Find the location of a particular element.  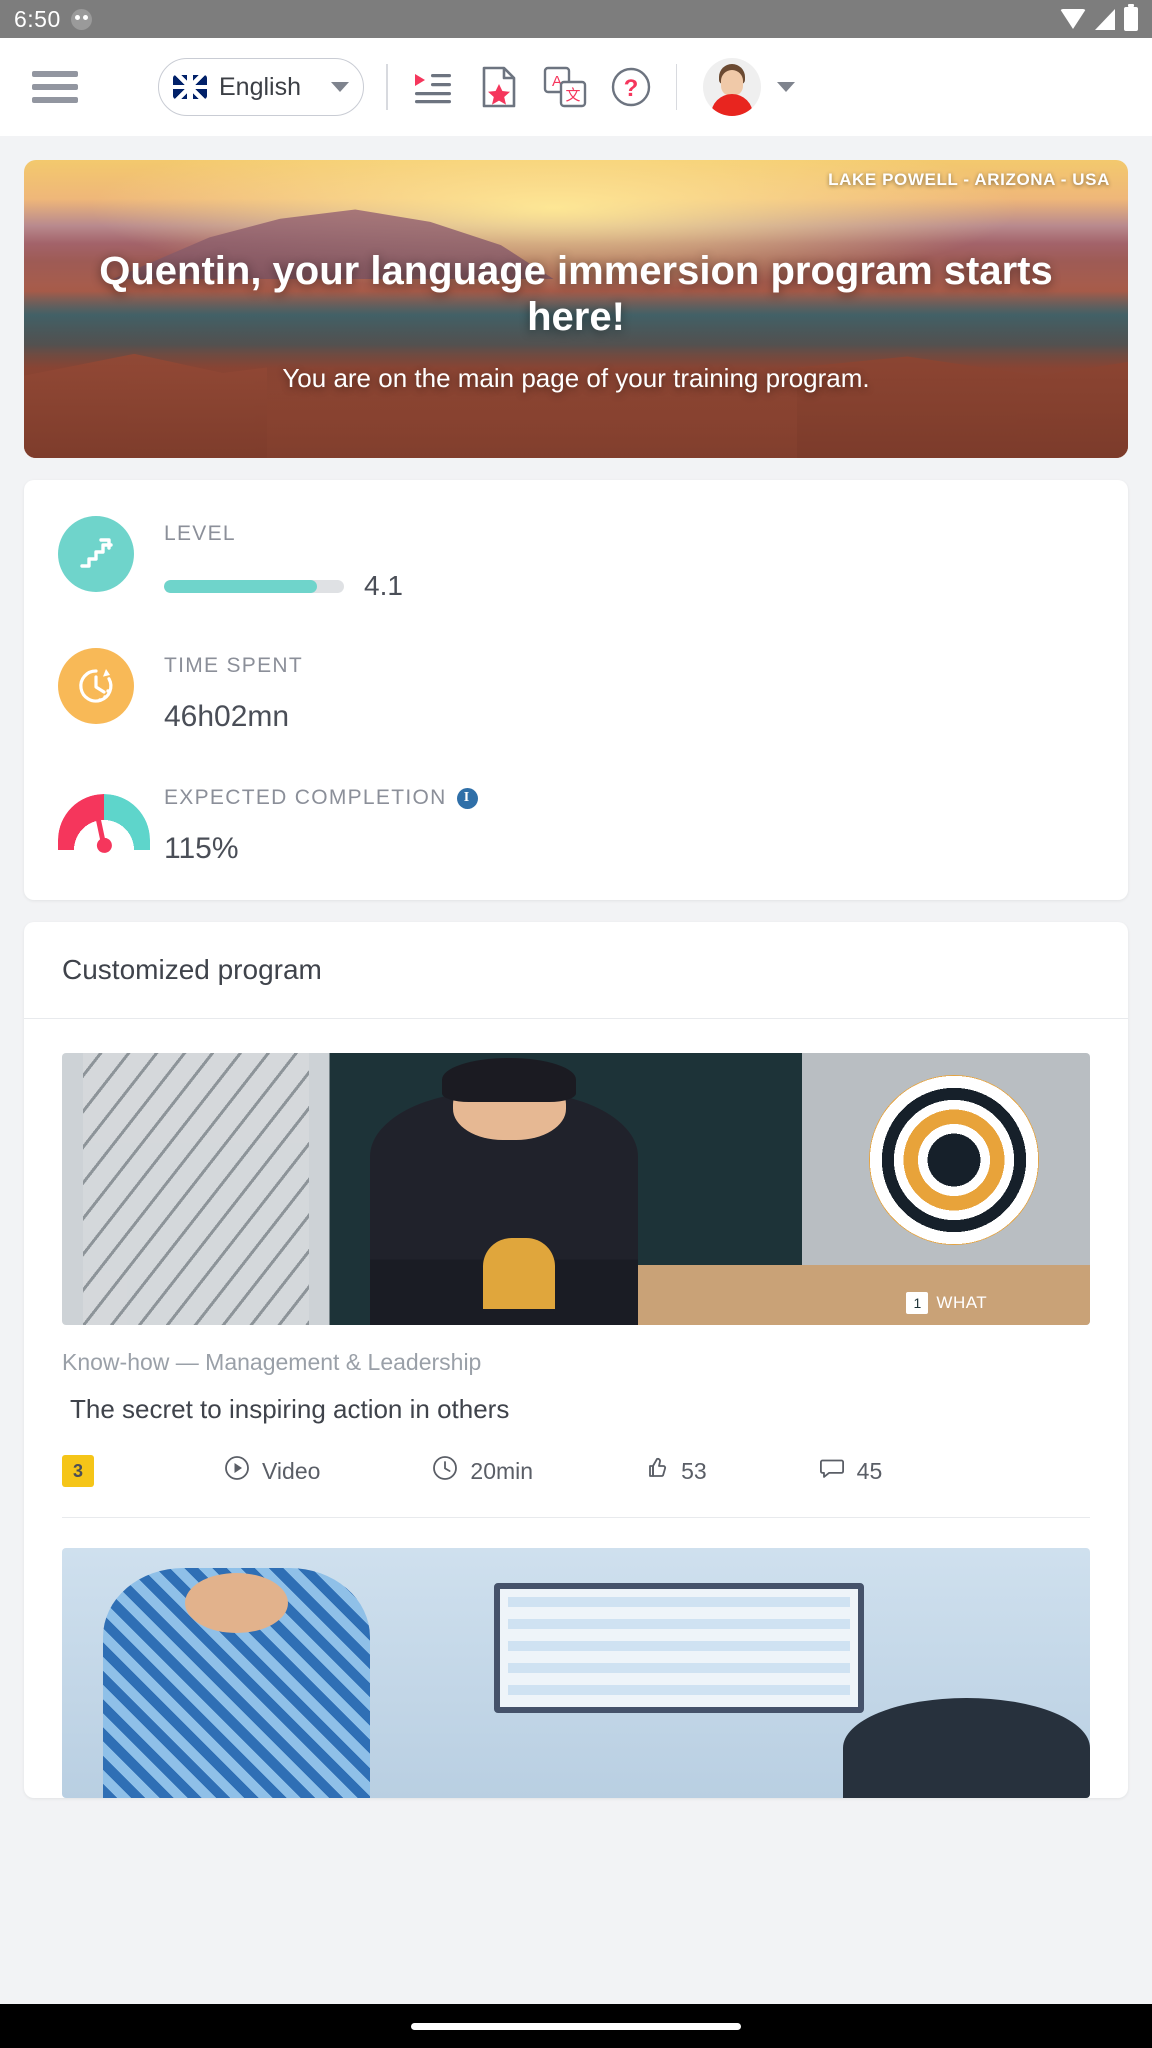

uk-flag-icon is located at coordinates (190, 87).